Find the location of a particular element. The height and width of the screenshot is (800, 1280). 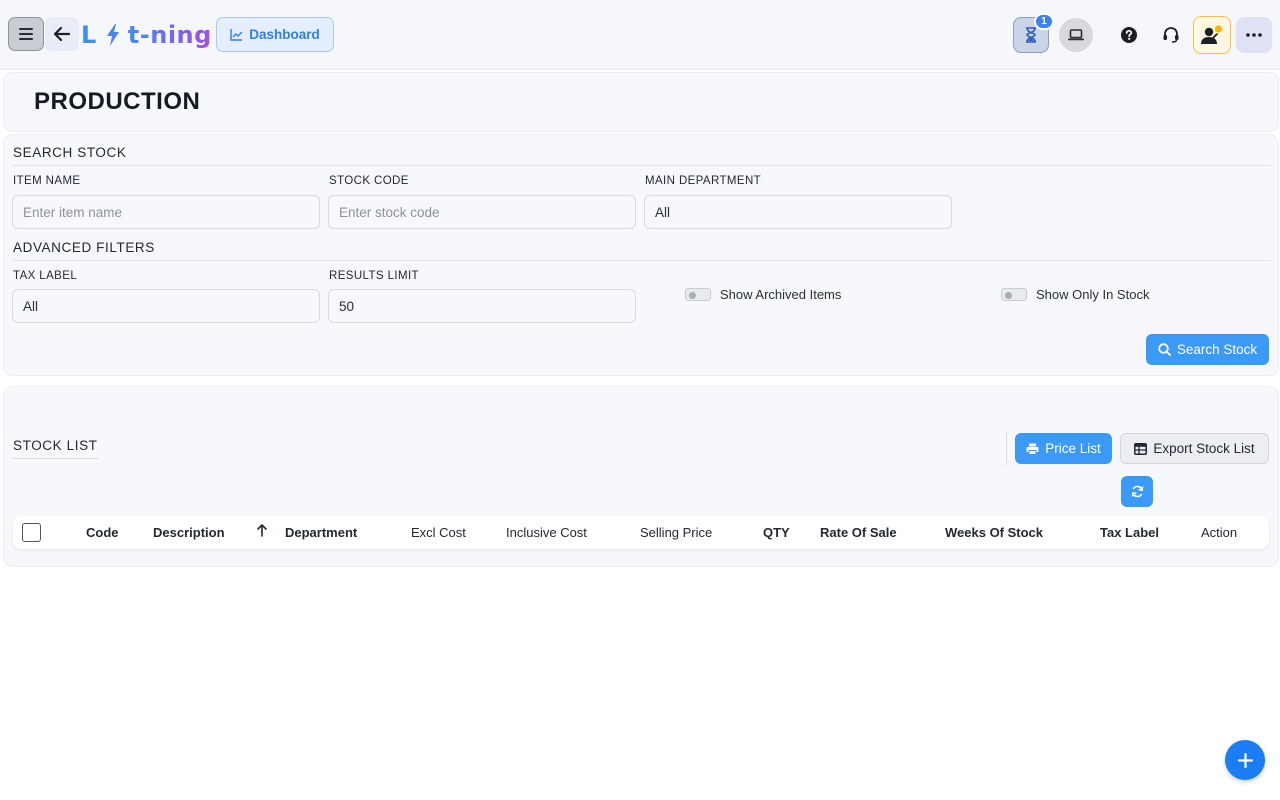

column-header-selling-price: Selling Price is located at coordinates (676, 532).